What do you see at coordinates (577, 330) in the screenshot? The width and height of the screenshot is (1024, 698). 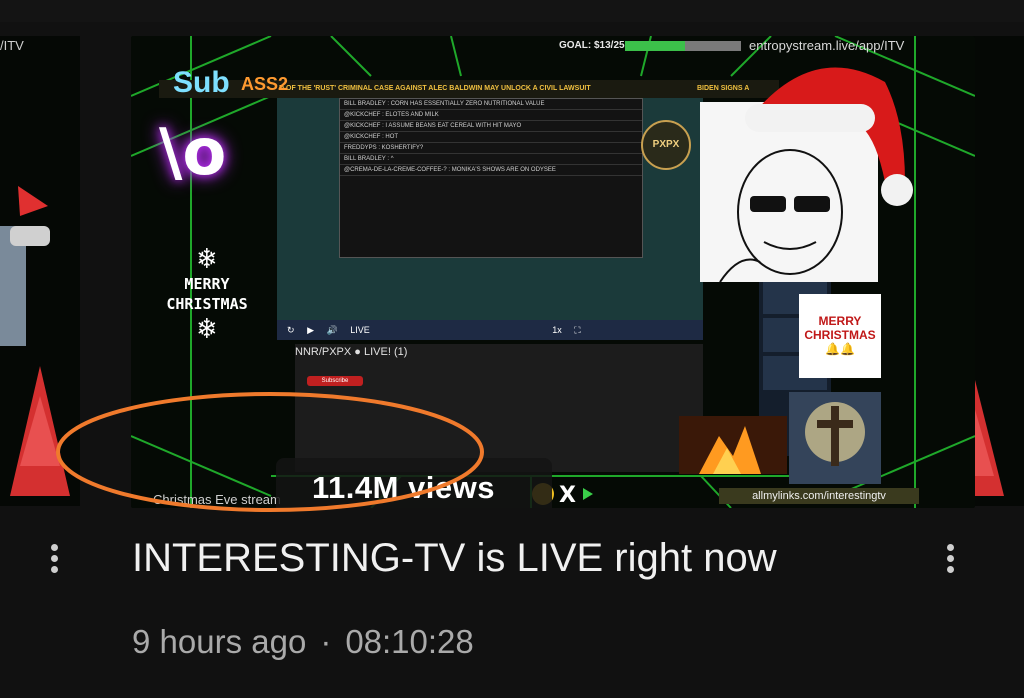 I see `fullscreen-icon: ⛶` at bounding box center [577, 330].